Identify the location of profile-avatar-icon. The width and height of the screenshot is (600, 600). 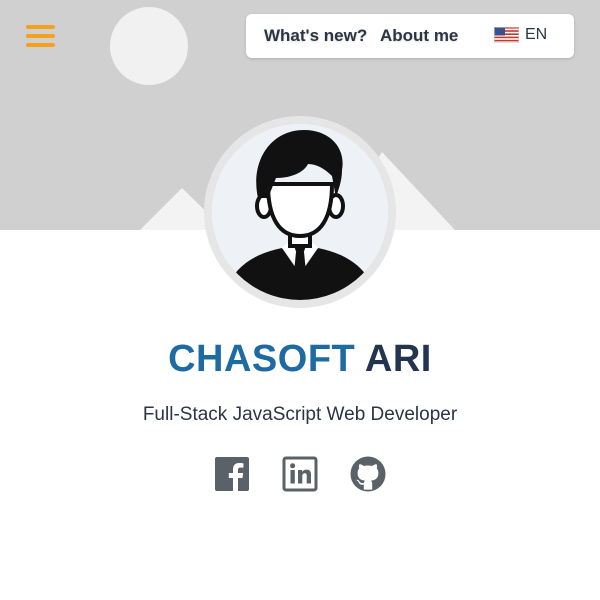
(300, 212).